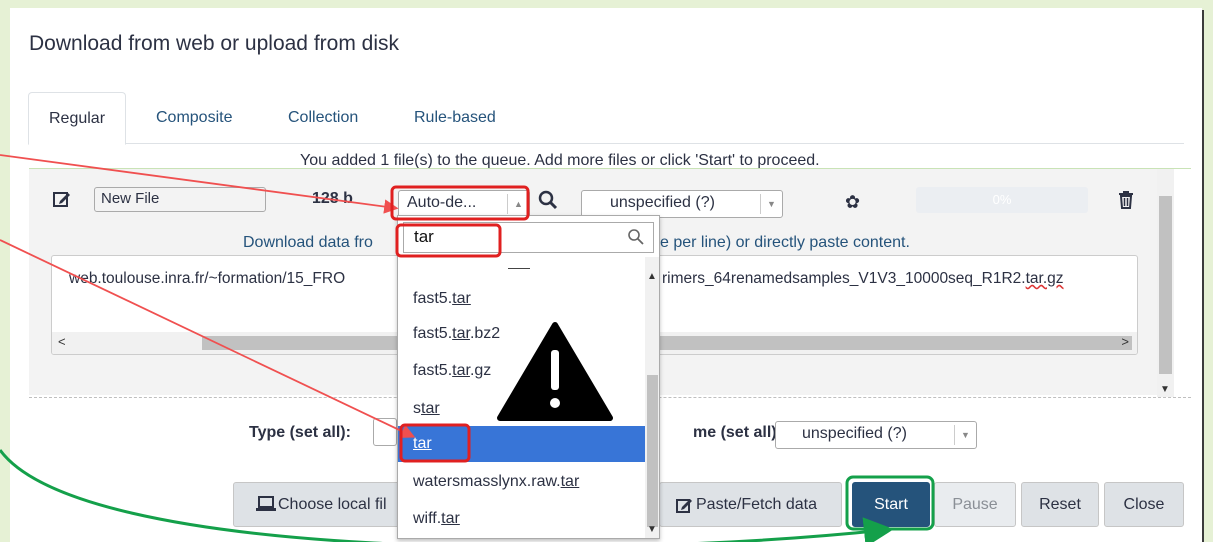  Describe the element at coordinates (485, 333) in the screenshot. I see `option-suffix: .bz2` at that location.